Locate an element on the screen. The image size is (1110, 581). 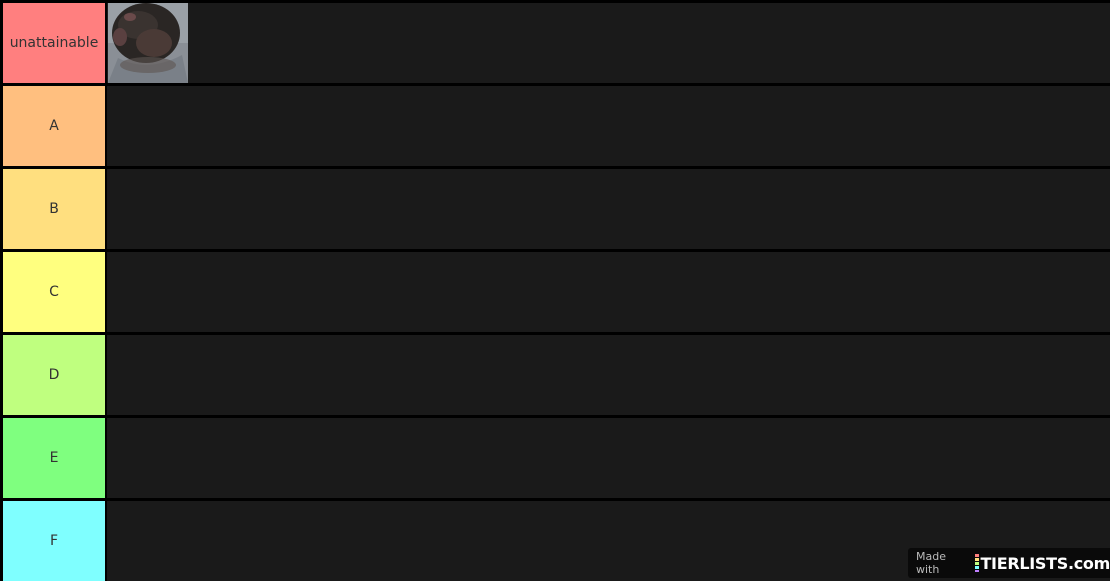
tier-row-a: A is located at coordinates (555, 126).